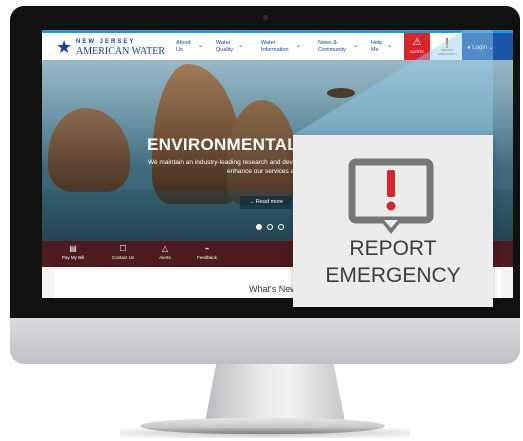 The height and width of the screenshot is (441, 523). Describe the element at coordinates (265, 341) in the screenshot. I see `monitor-chin` at that location.